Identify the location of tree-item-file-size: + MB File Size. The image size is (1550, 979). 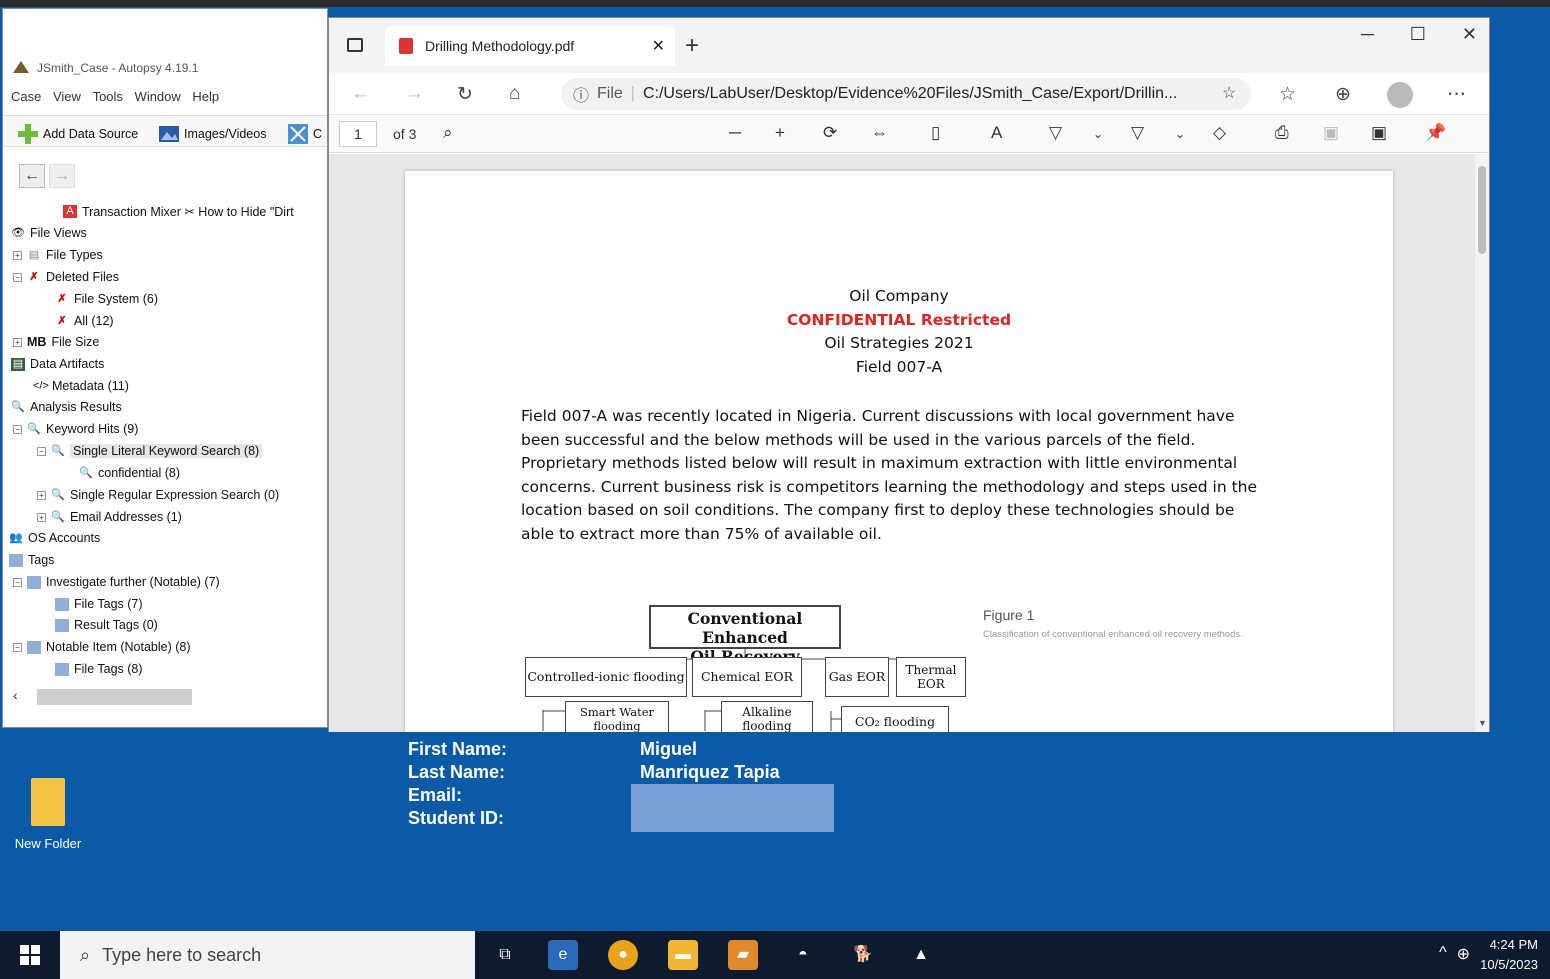
(56, 342).